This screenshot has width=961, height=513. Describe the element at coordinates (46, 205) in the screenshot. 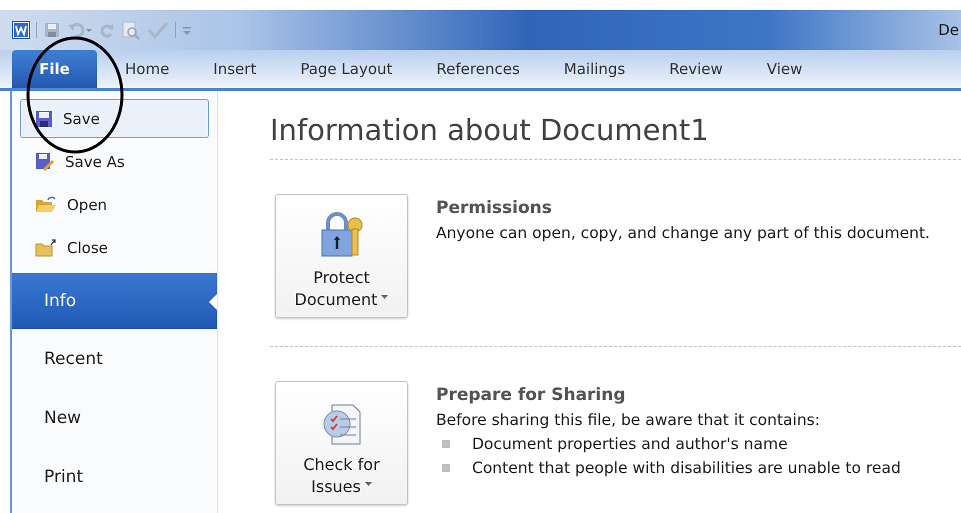

I see `open-folder-icon` at that location.